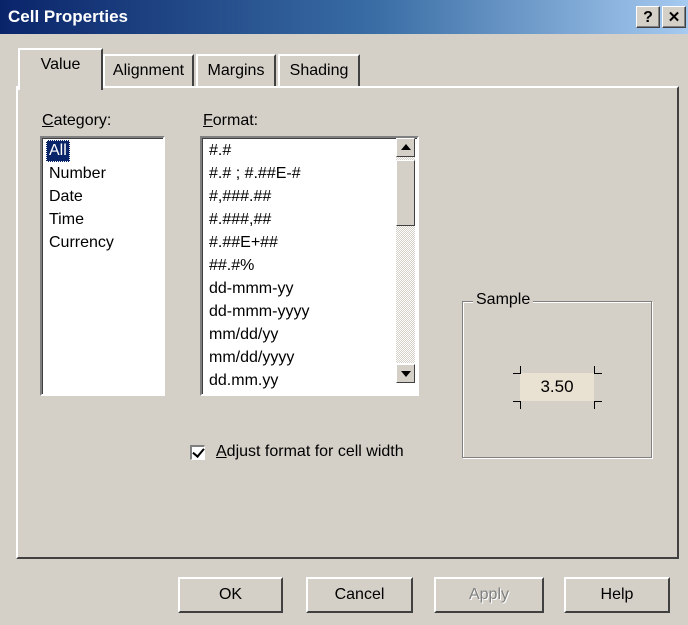 This screenshot has height=625, width=688. What do you see at coordinates (81, 243) in the screenshot?
I see `category-item-currency: Currency` at bounding box center [81, 243].